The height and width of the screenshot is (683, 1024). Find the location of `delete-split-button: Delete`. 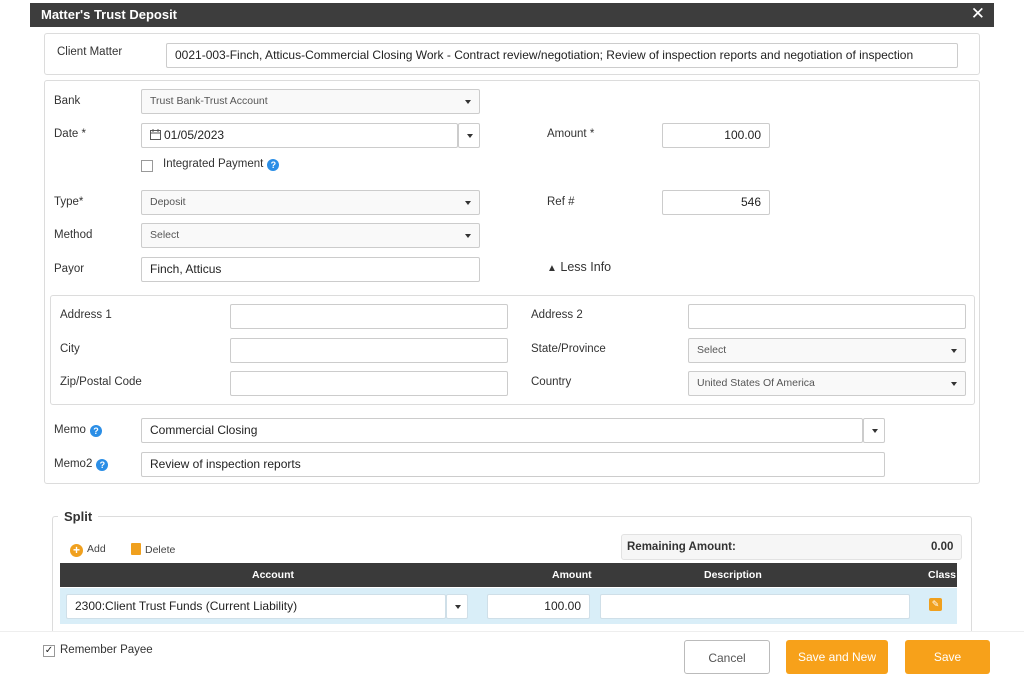

delete-split-button: Delete is located at coordinates (153, 549).